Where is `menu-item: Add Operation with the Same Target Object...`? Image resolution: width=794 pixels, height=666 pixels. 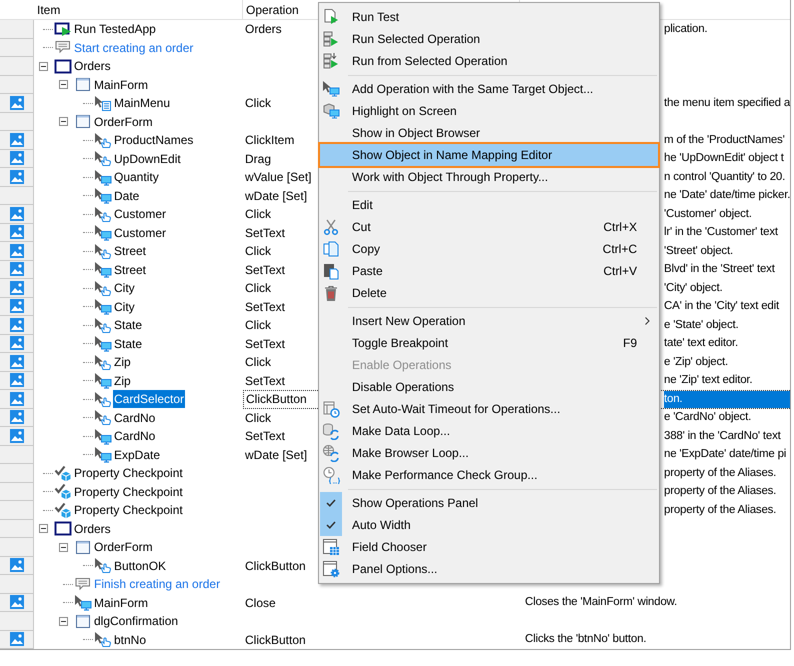
menu-item: Add Operation with the Same Target Object... is located at coordinates (489, 89).